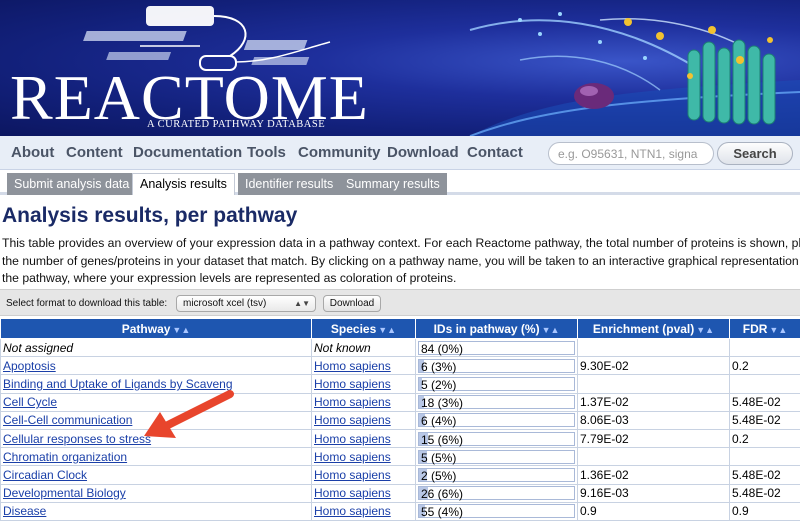  What do you see at coordinates (339, 152) in the screenshot?
I see `nav-community: Community` at bounding box center [339, 152].